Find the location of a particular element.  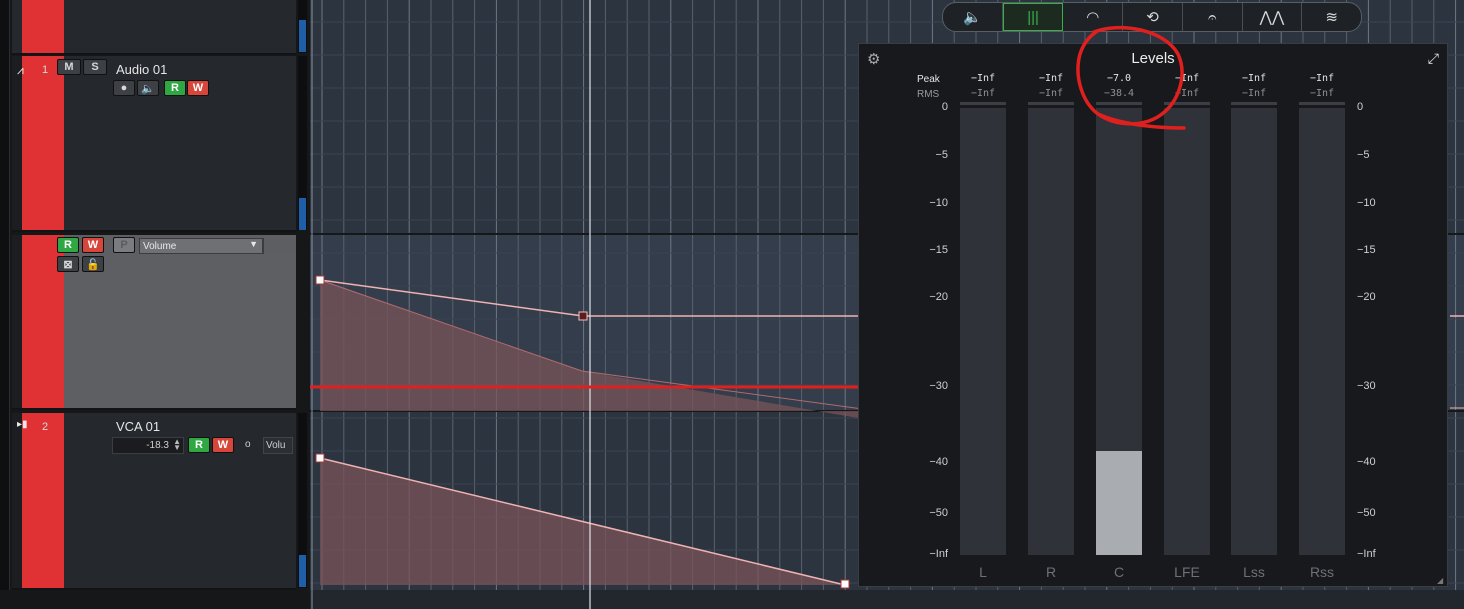

peak-value-lss: −Inf is located at coordinates (1254, 78).